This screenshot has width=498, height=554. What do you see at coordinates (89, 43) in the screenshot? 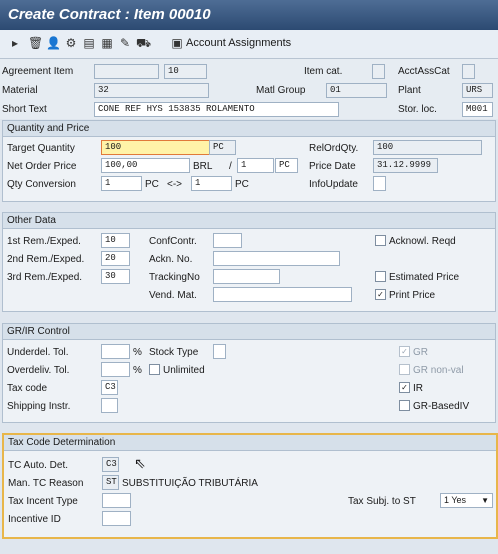
I see `texts-icon: ▤` at bounding box center [89, 43].